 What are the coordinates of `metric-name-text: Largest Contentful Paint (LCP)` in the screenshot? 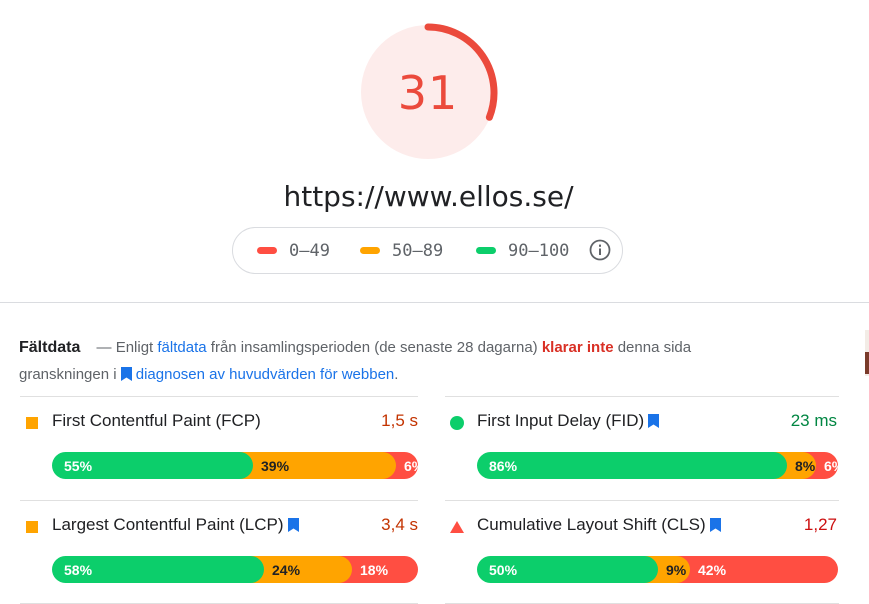 It's located at (168, 524).